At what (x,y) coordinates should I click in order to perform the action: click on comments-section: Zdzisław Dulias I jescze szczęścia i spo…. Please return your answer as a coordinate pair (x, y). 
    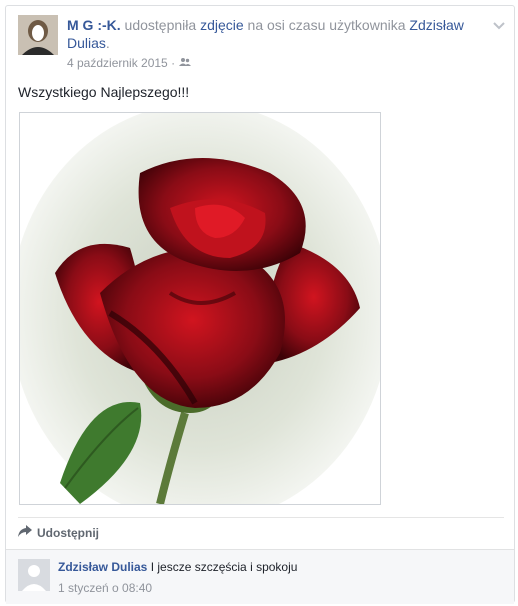
    Looking at the image, I should click on (260, 576).